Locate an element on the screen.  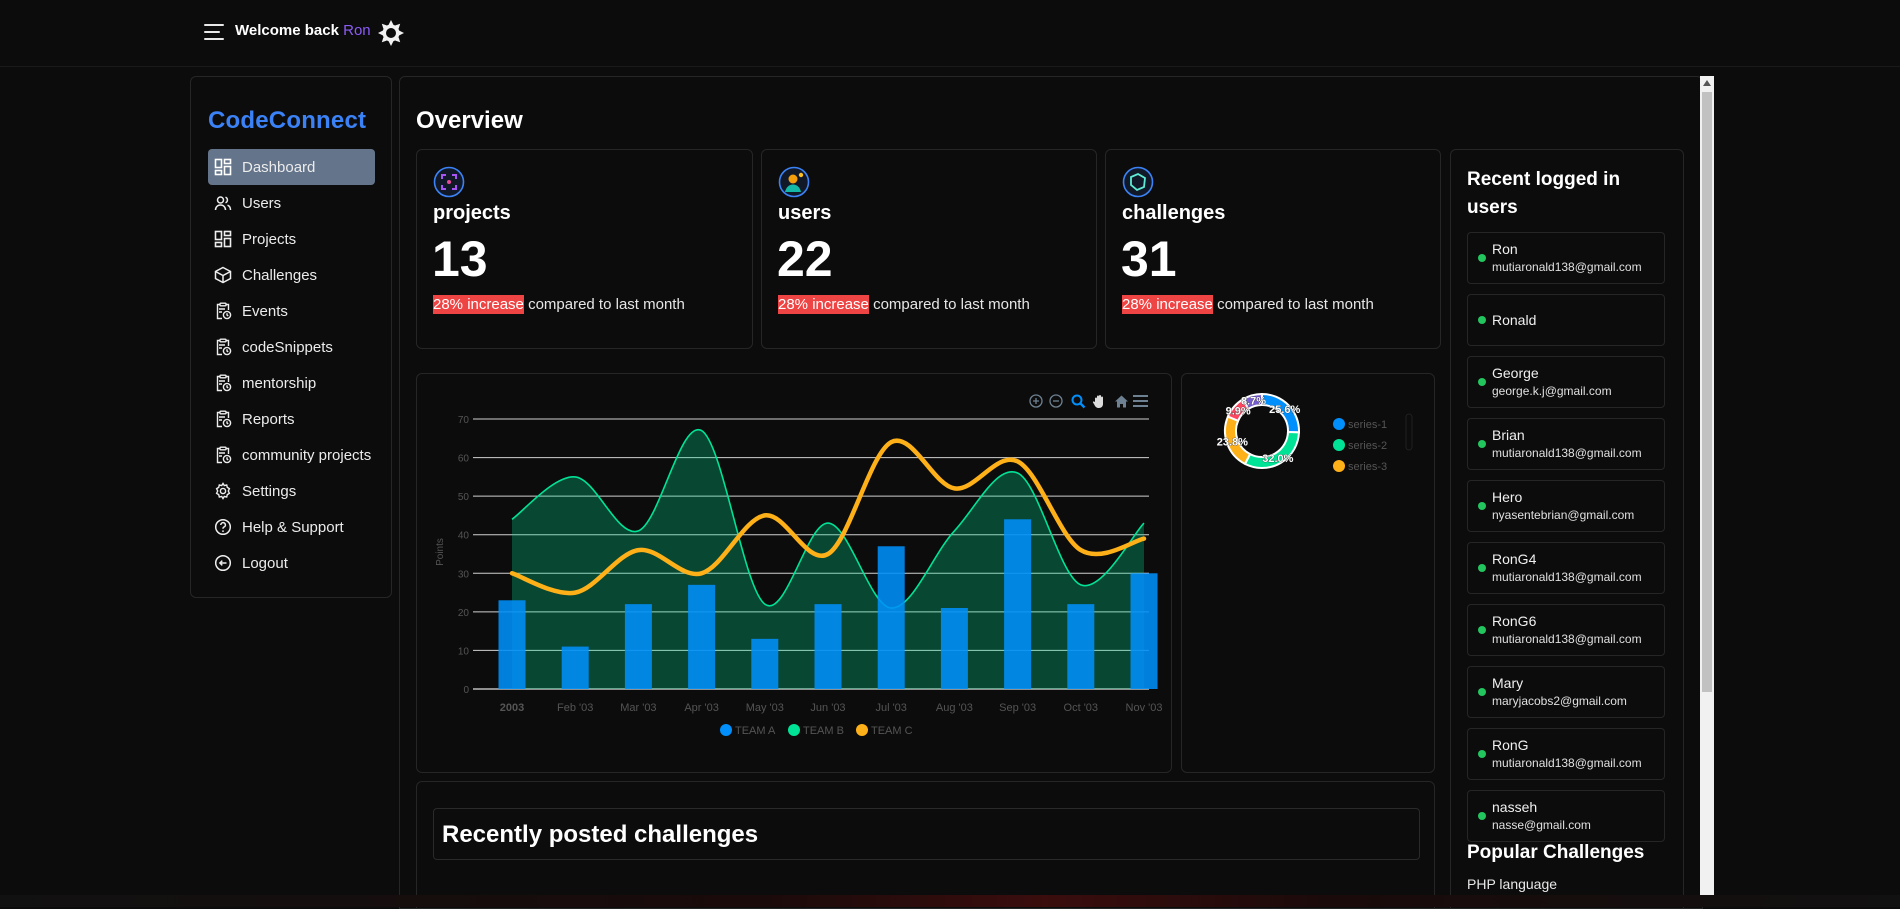
user-list-item: RonG6 mutiaronald138@gmail.com is located at coordinates (1566, 630).